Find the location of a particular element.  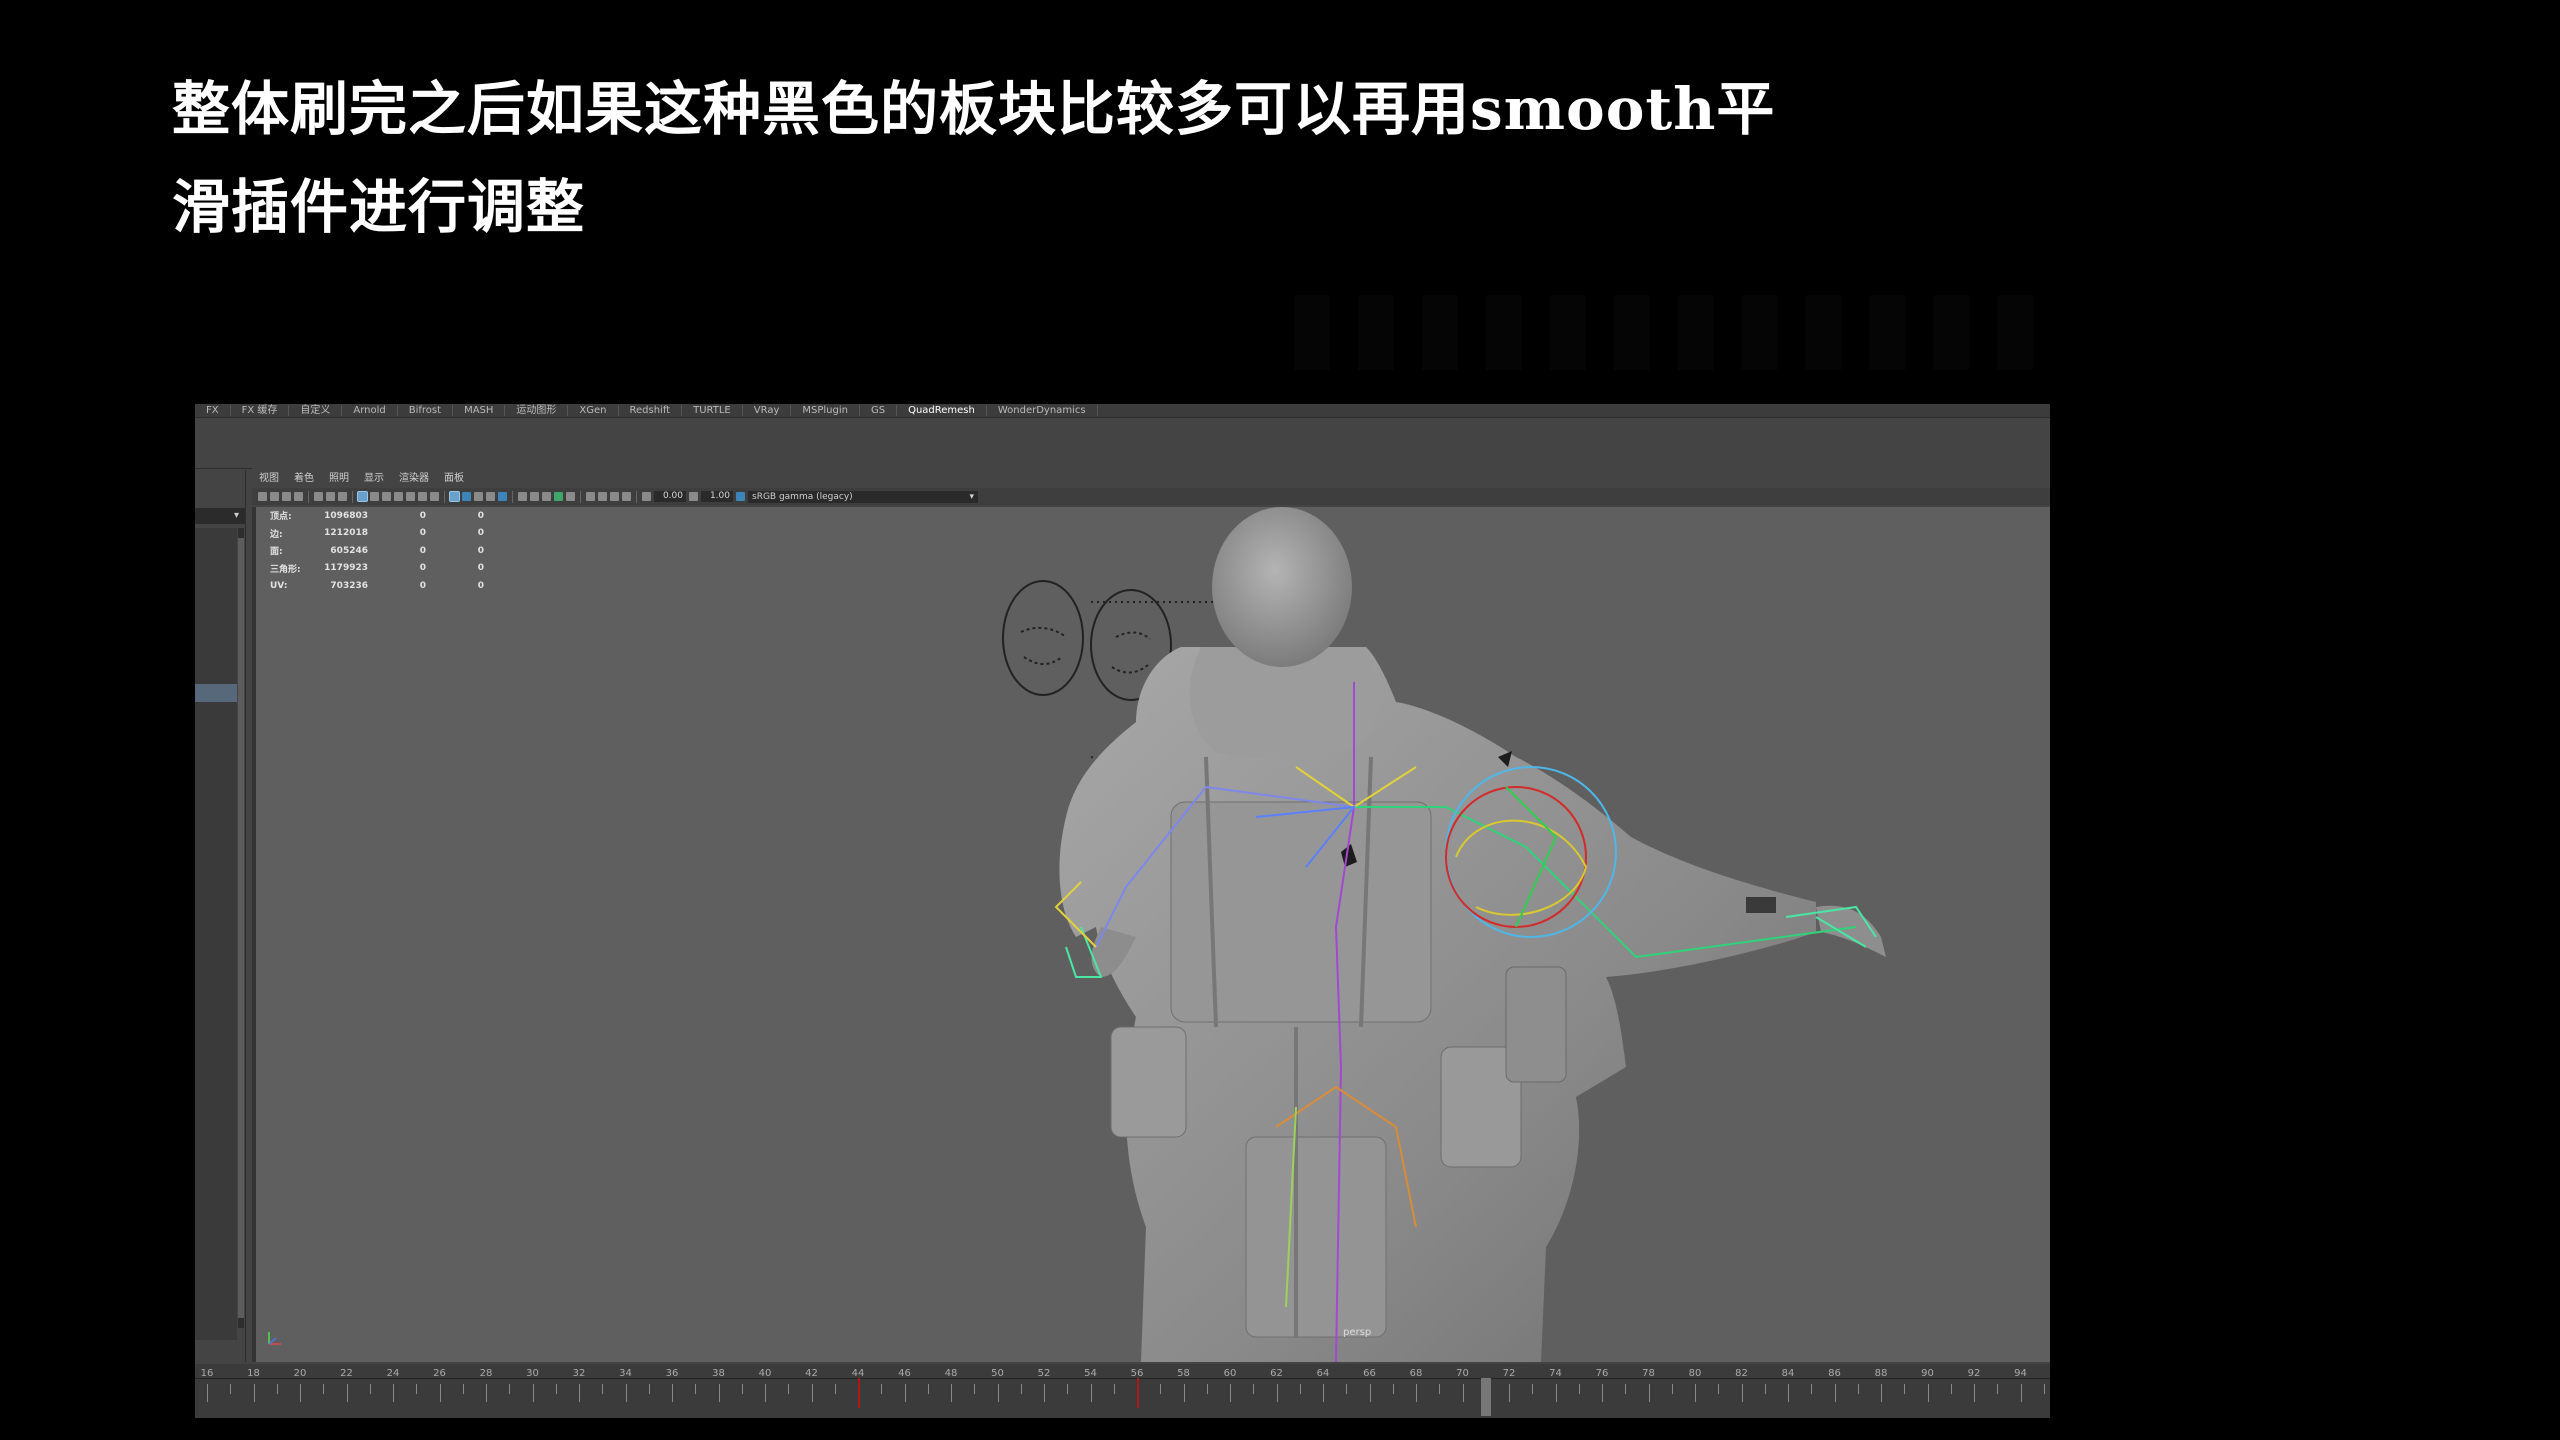

camera-attributes-icon is located at coordinates (274, 496).